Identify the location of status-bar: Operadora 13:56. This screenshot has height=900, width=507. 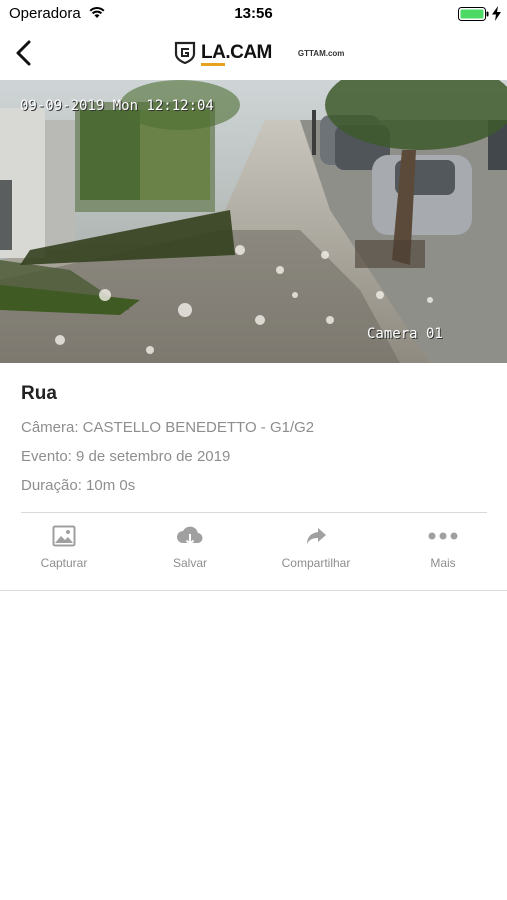
(253, 14).